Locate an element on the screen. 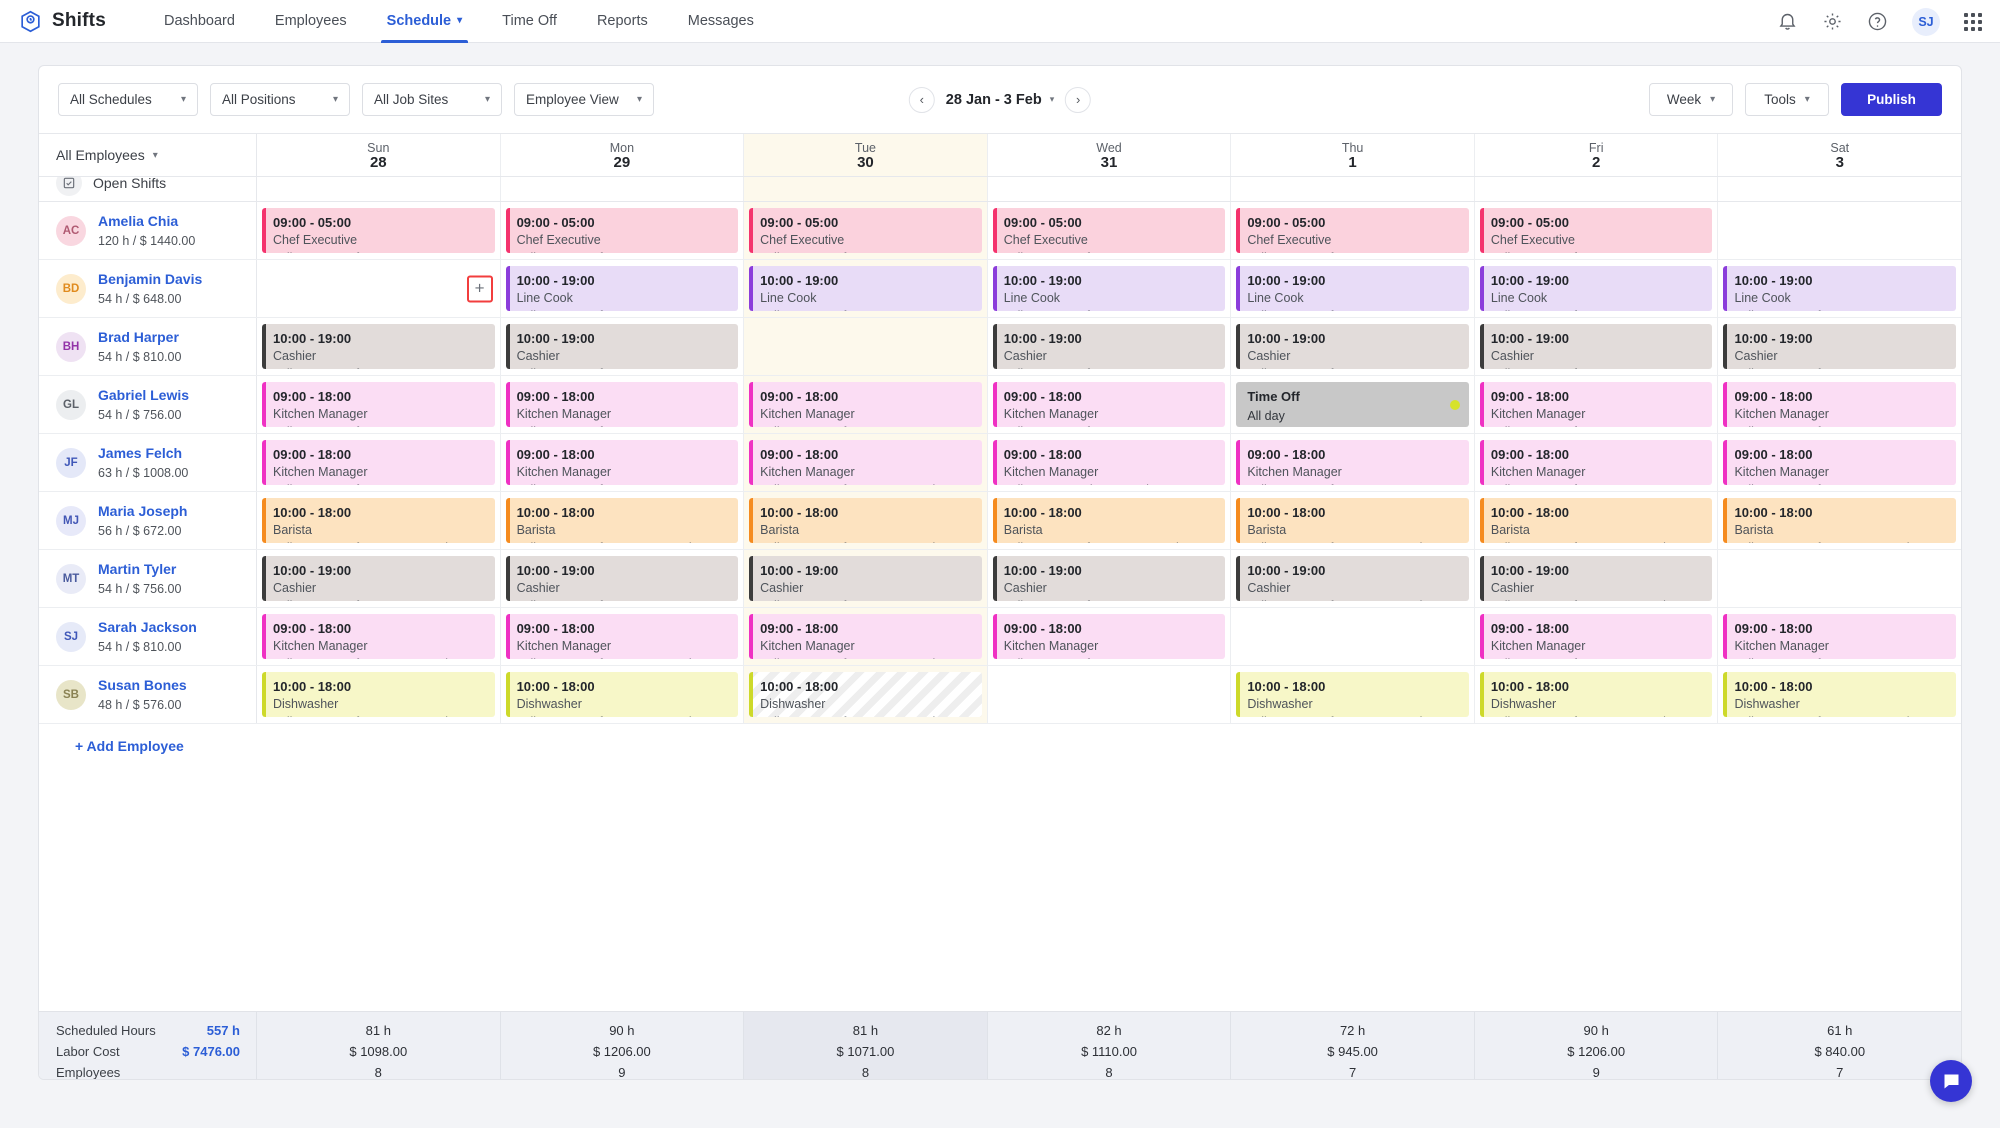 The height and width of the screenshot is (1128, 2000). employee-name-link: Martin Tyler is located at coordinates (139, 569).